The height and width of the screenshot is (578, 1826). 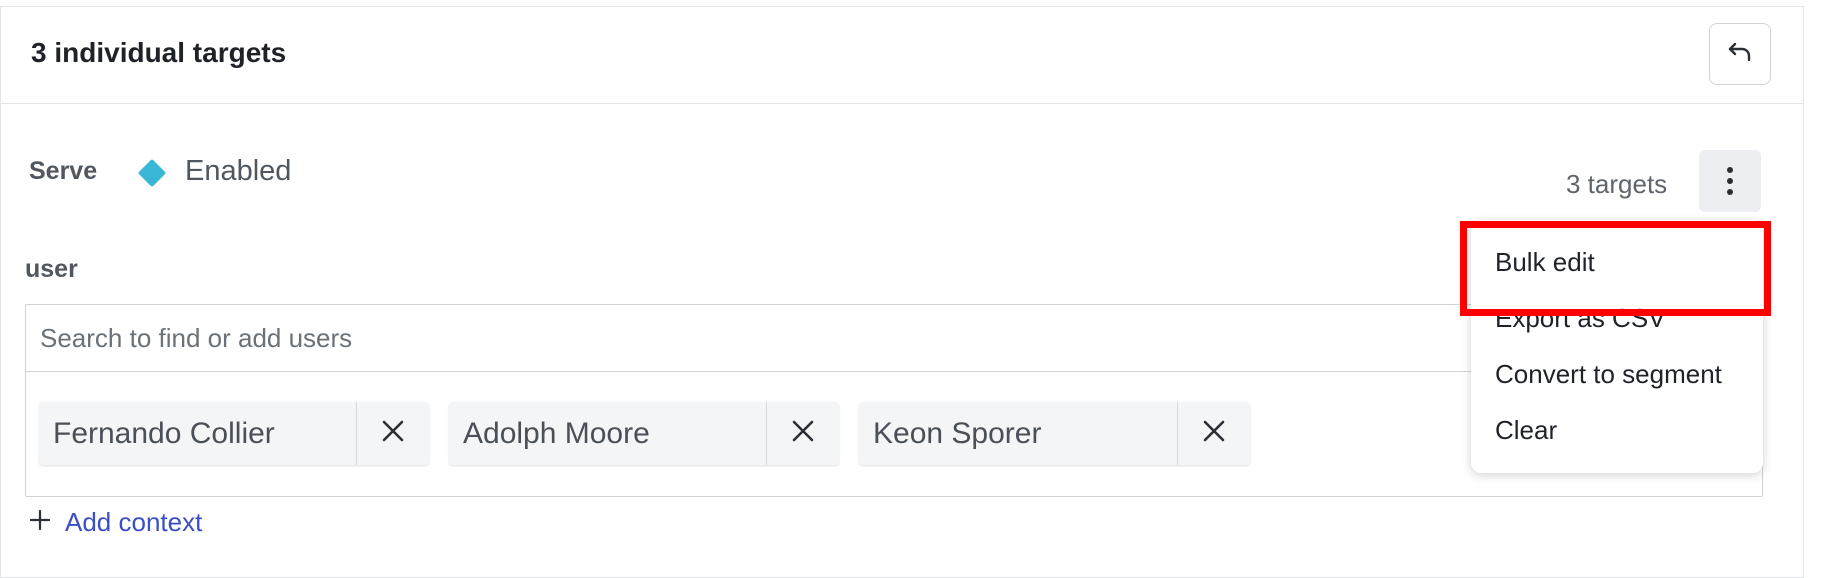 I want to click on target-chip-label: Fernando Collier, so click(x=164, y=433).